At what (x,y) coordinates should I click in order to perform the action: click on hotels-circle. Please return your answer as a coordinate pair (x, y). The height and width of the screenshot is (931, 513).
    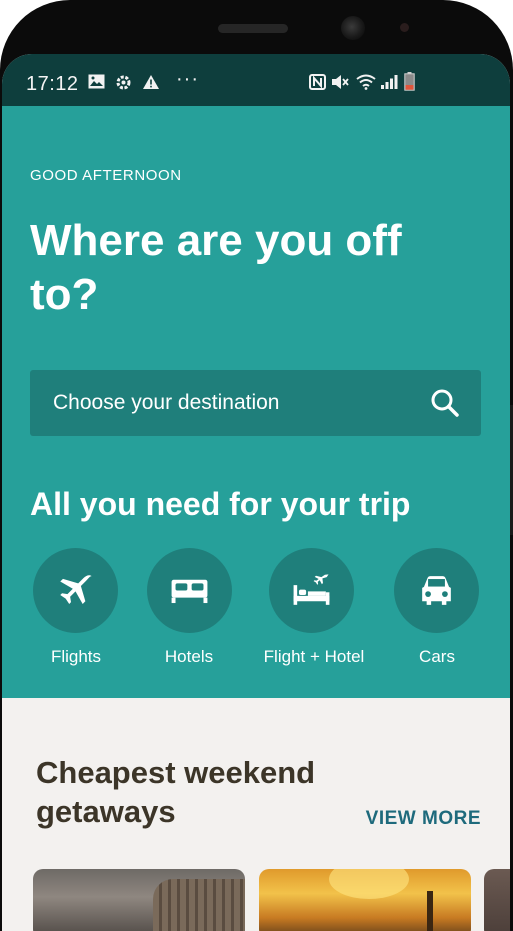
    Looking at the image, I should click on (189, 590).